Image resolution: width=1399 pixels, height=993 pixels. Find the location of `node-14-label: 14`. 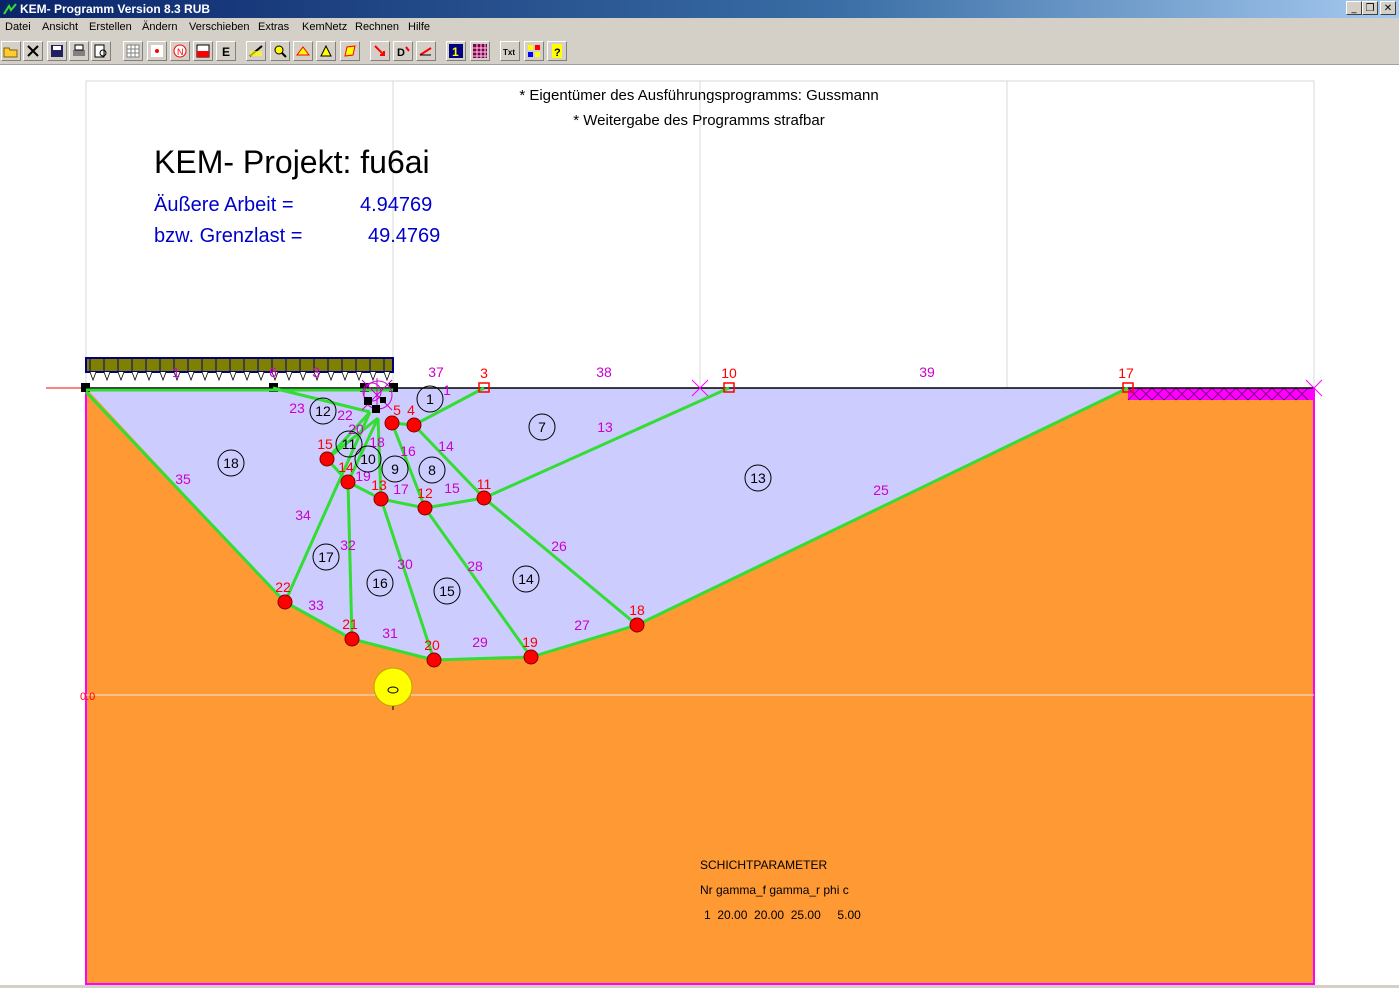

node-14-label: 14 is located at coordinates (346, 467).